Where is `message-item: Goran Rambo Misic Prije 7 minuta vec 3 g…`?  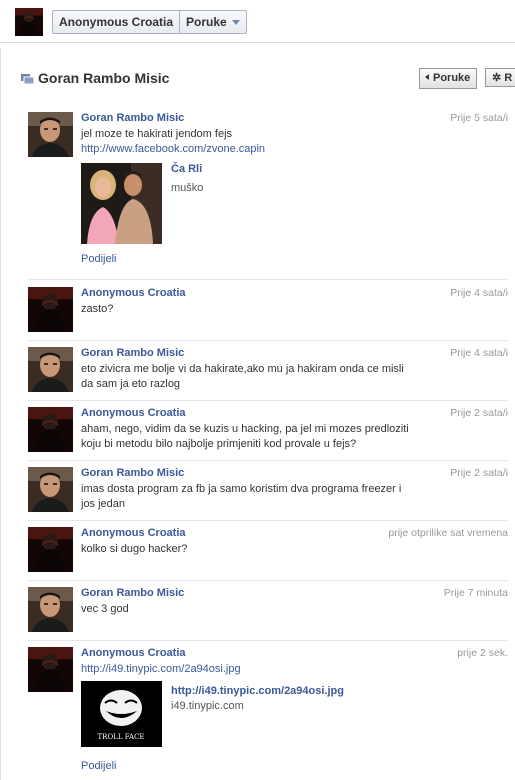
message-item: Goran Rambo Misic Prije 7 minuta vec 3 g… is located at coordinates (268, 614).